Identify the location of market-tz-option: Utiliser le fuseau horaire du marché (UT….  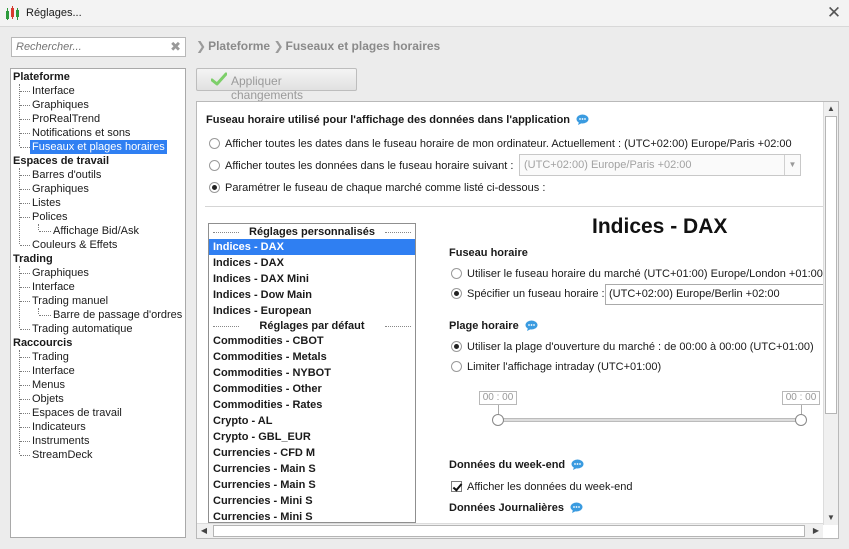
(637, 274).